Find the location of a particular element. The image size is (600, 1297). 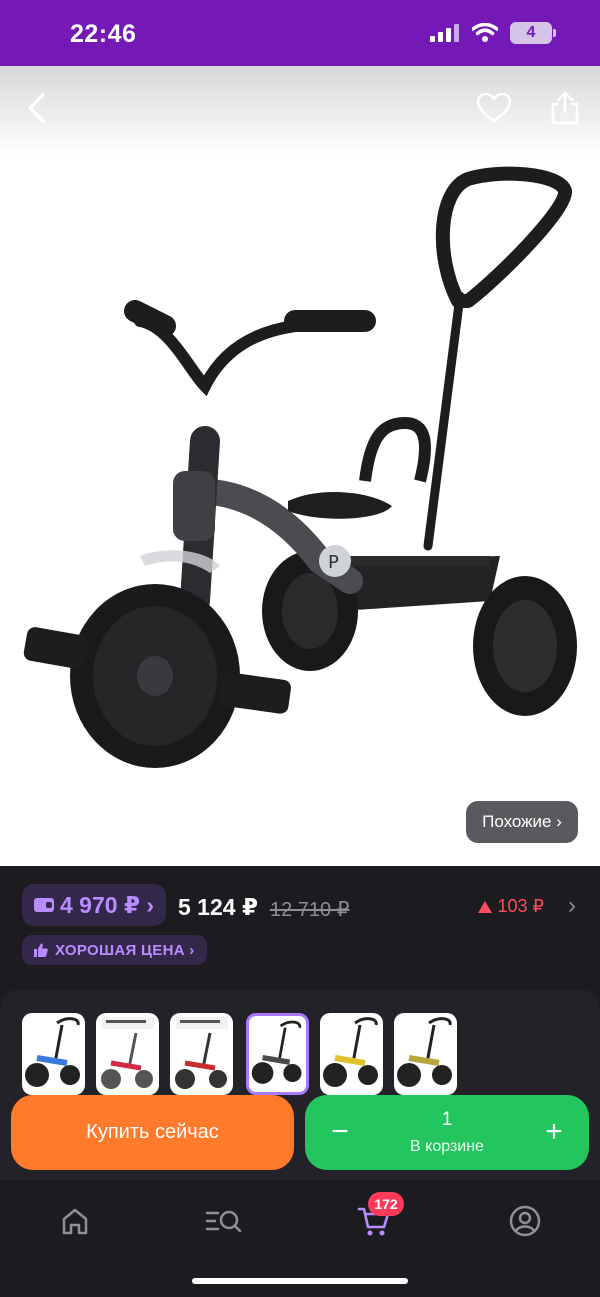

price-change: 103 ₽ is located at coordinates (511, 906).